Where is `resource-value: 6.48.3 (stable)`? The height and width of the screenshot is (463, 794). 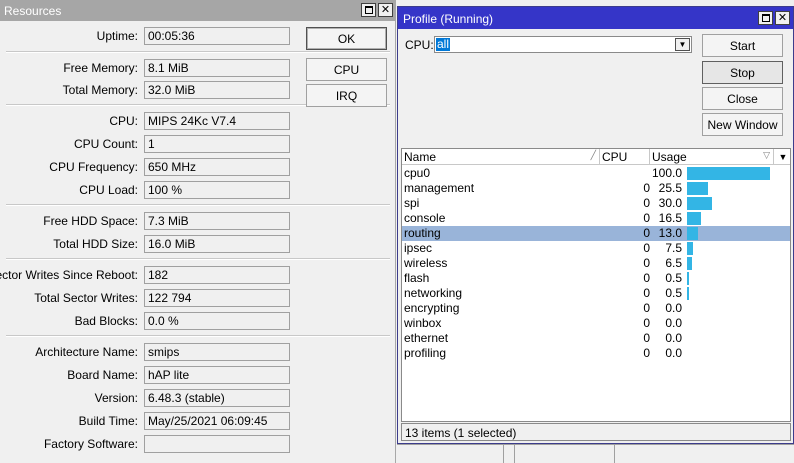 resource-value: 6.48.3 (stable) is located at coordinates (217, 398).